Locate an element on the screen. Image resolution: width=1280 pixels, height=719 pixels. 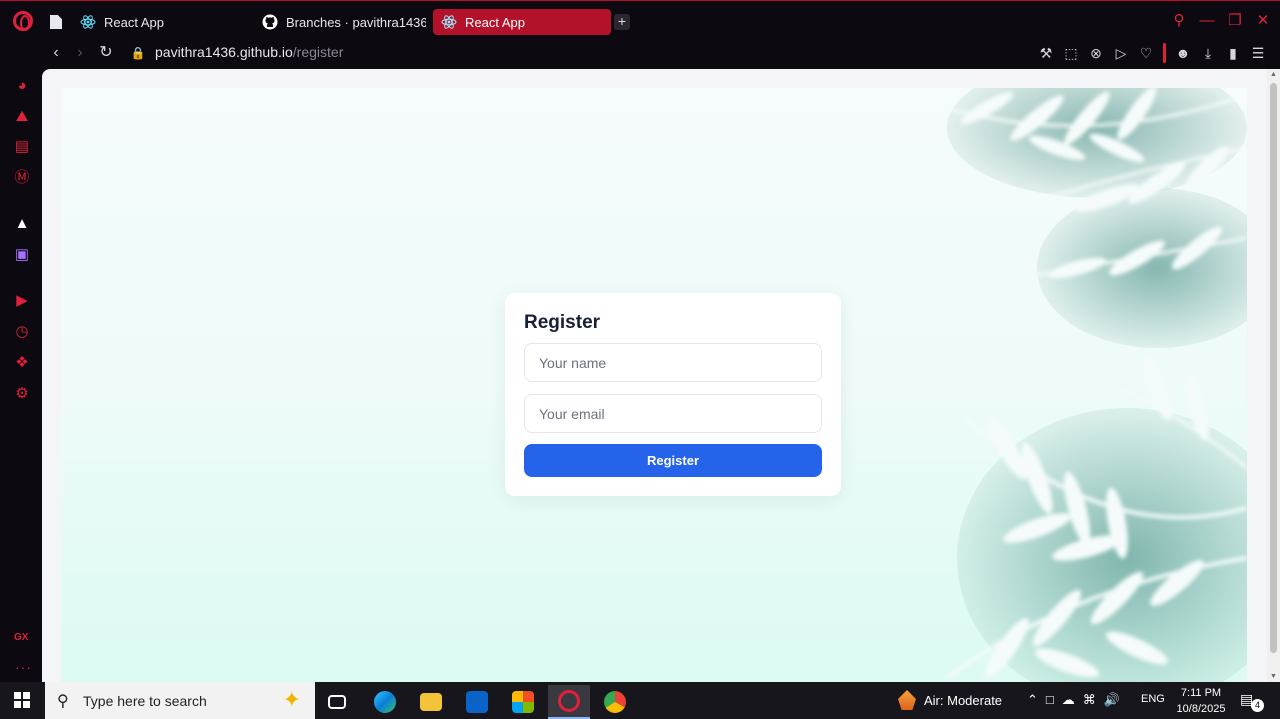
back-icon: ‹ is located at coordinates (56, 53).